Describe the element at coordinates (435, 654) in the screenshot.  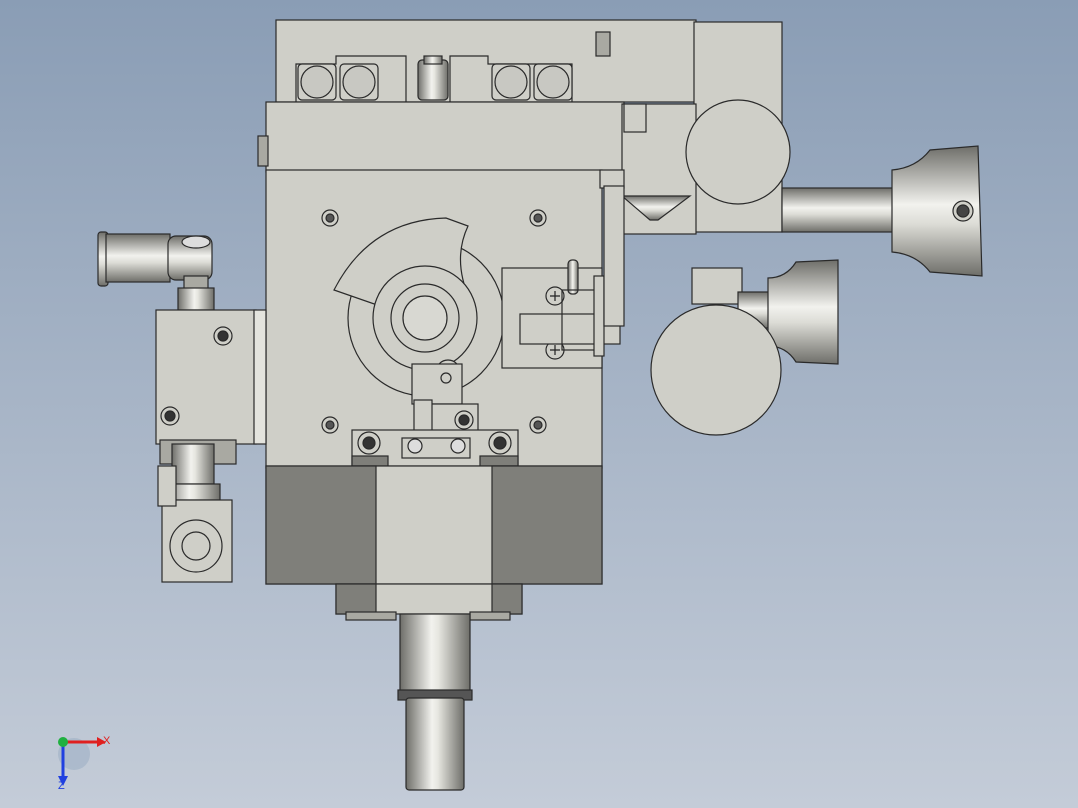
I see `shaft-upper` at that location.